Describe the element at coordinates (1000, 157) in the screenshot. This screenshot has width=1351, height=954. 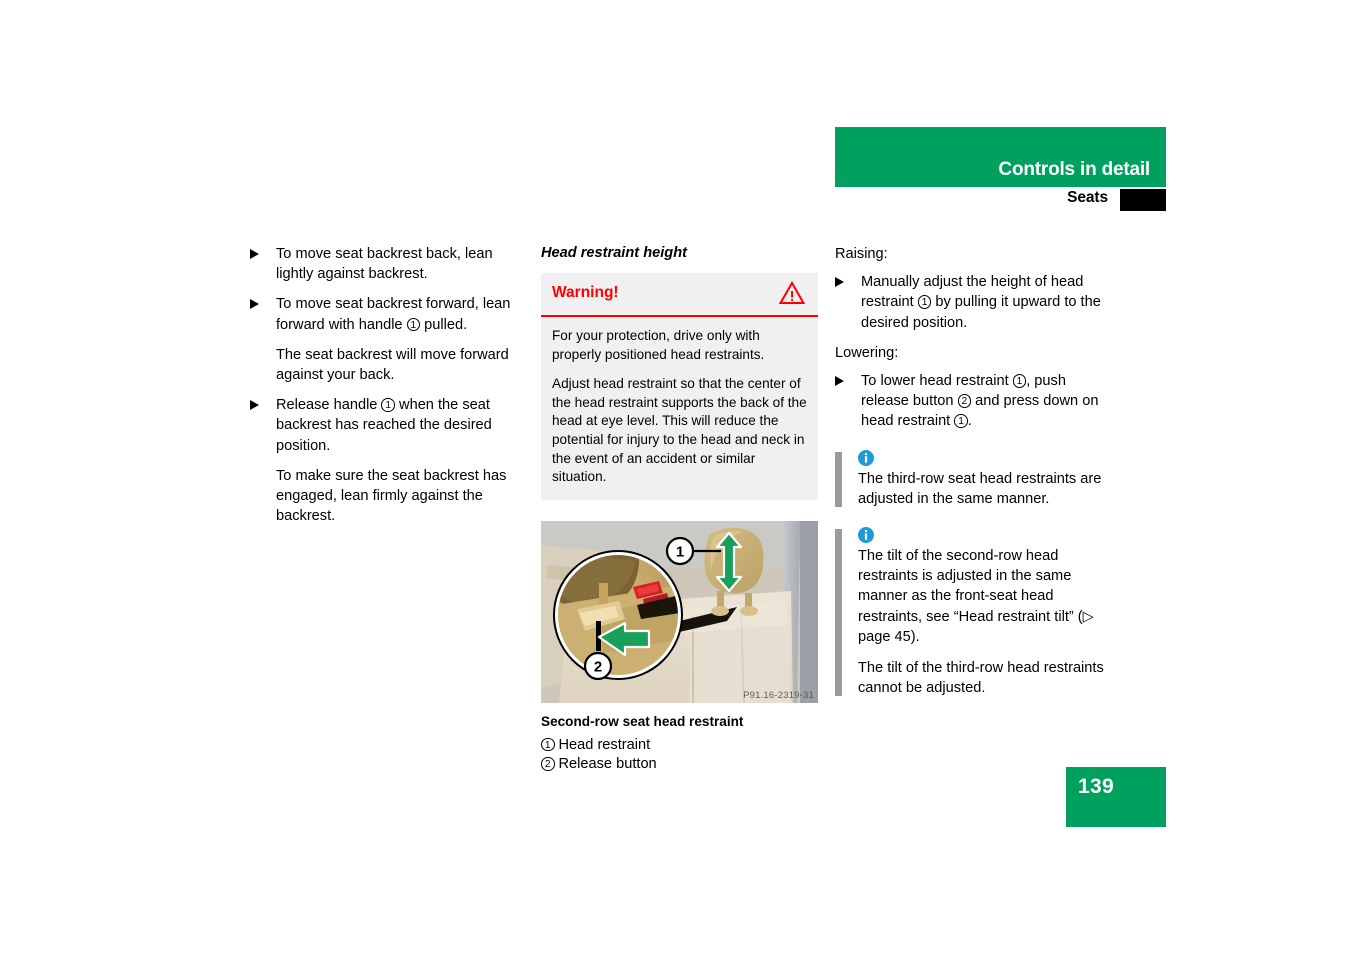
I see `header-green-bar: Controls in detail` at that location.